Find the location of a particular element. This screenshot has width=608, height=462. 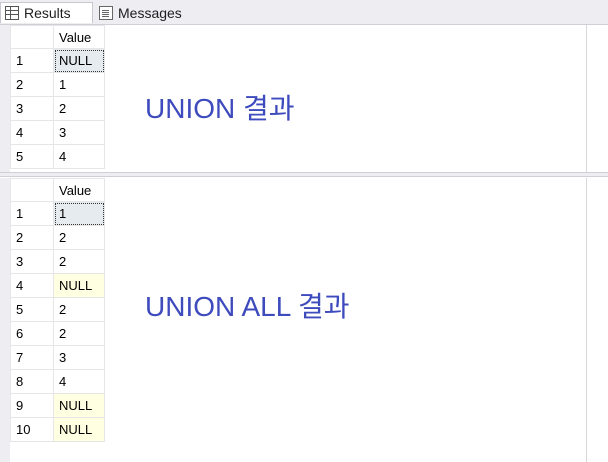

results-tab-bar: Results Messages is located at coordinates (304, 12).